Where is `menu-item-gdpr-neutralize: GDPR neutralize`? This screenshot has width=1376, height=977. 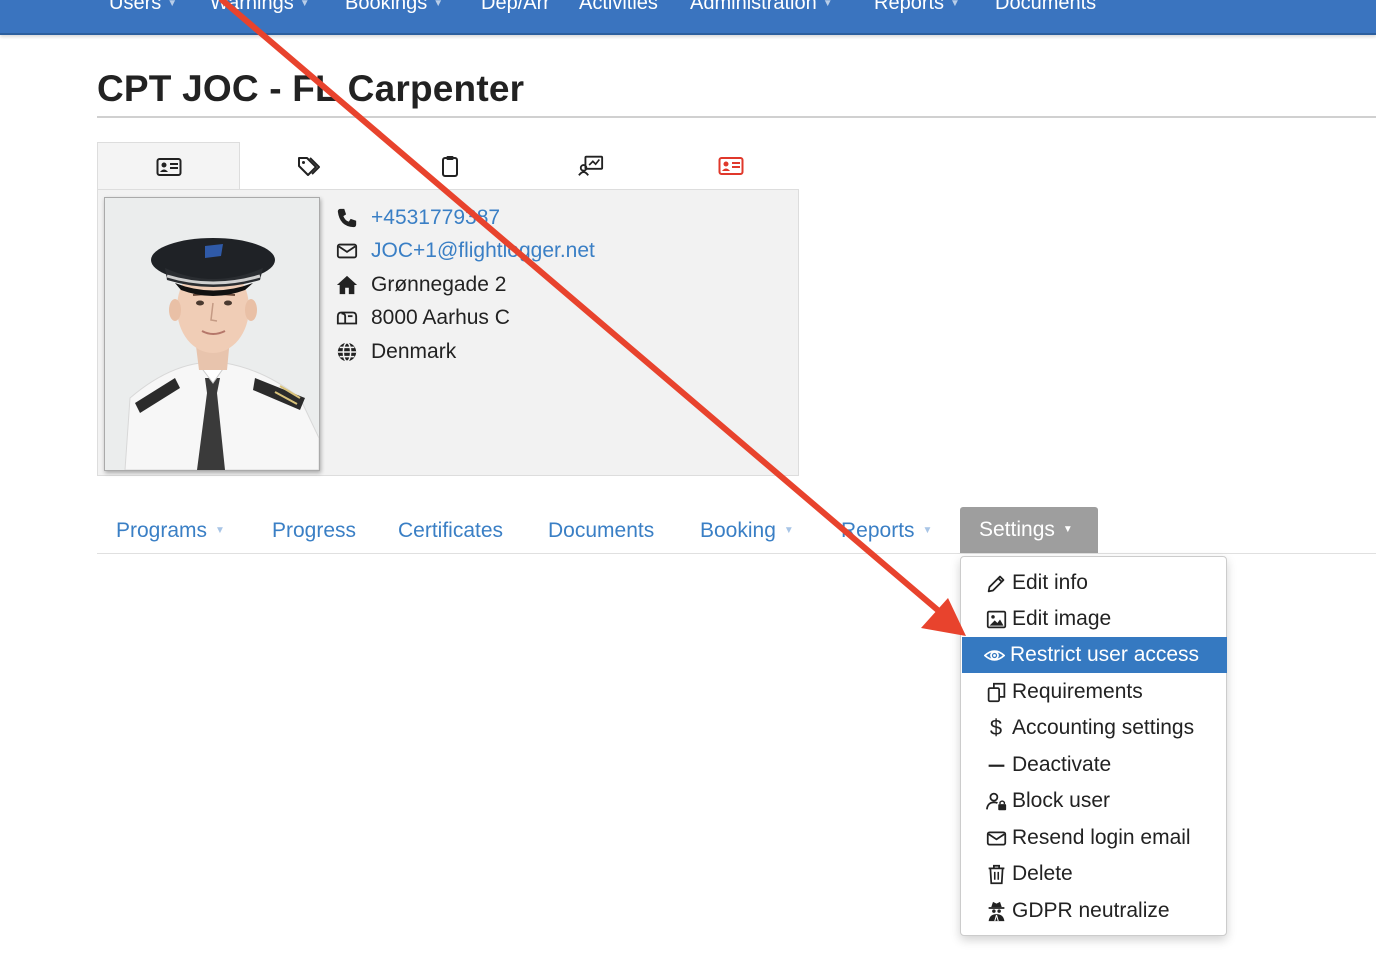
menu-item-gdpr-neutralize: GDPR neutralize is located at coordinates (1094, 911).